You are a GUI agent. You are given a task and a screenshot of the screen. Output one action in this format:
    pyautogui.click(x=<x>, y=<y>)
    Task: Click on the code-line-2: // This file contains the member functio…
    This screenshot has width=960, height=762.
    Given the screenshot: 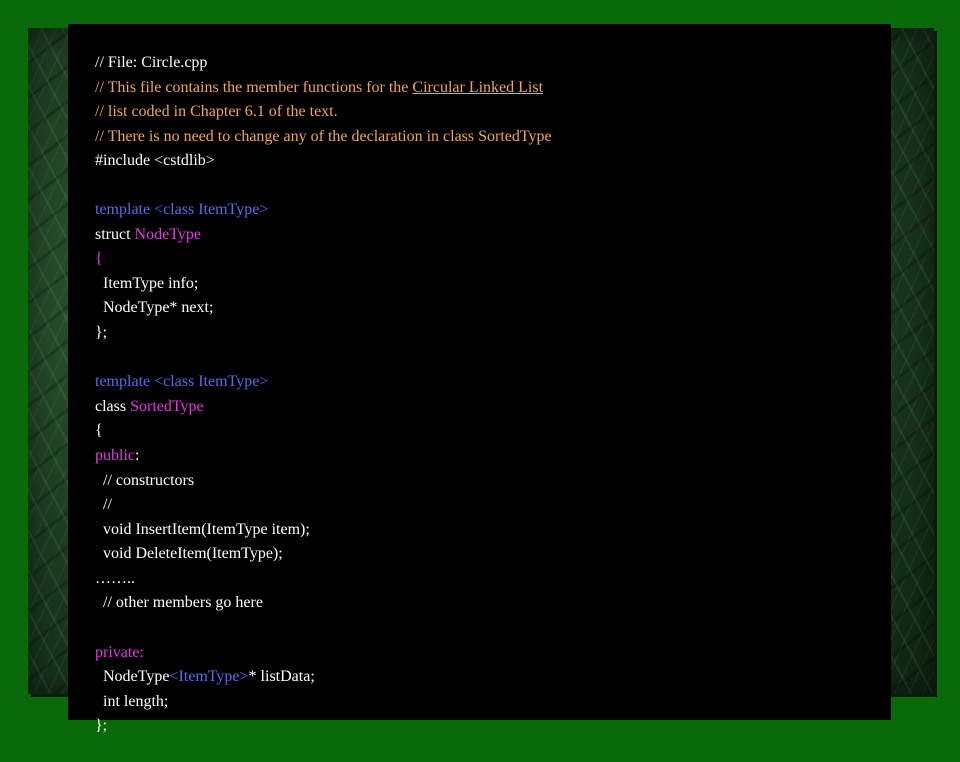 What is the action you would take?
    pyautogui.click(x=311, y=74)
    